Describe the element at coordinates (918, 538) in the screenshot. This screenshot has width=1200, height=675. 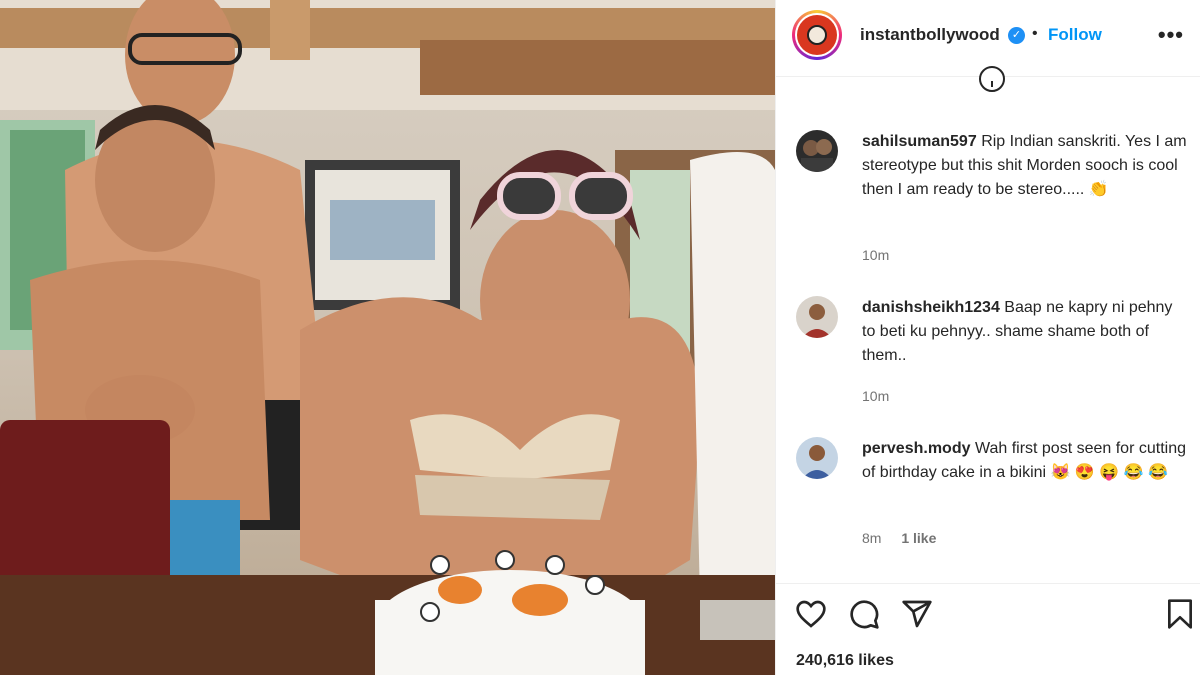
I see `comment-likes: 1 like` at that location.